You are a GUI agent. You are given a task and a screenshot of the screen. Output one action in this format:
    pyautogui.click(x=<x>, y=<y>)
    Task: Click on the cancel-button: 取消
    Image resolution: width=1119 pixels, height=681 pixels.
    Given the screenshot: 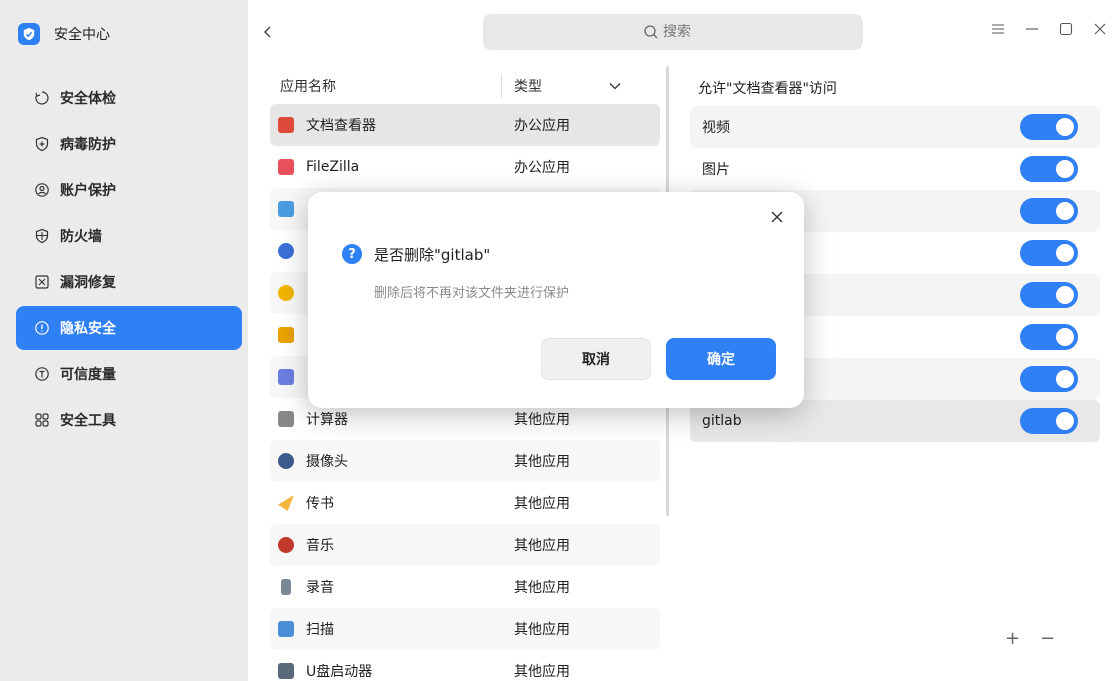 What is the action you would take?
    pyautogui.click(x=596, y=359)
    